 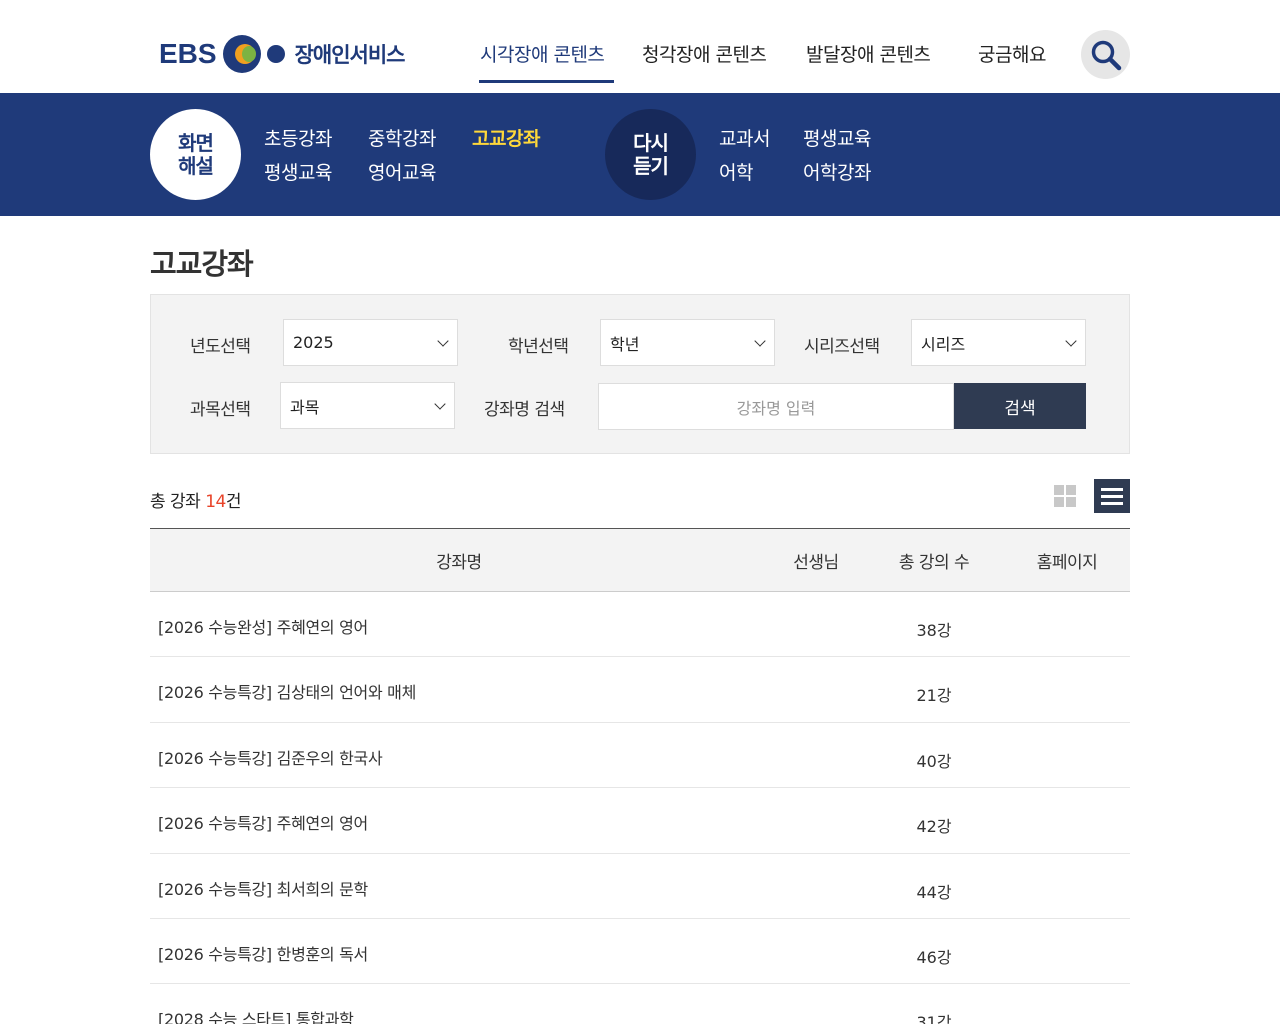 What do you see at coordinates (934, 562) in the screenshot?
I see `col-lecture-count: 총 강의 수` at bounding box center [934, 562].